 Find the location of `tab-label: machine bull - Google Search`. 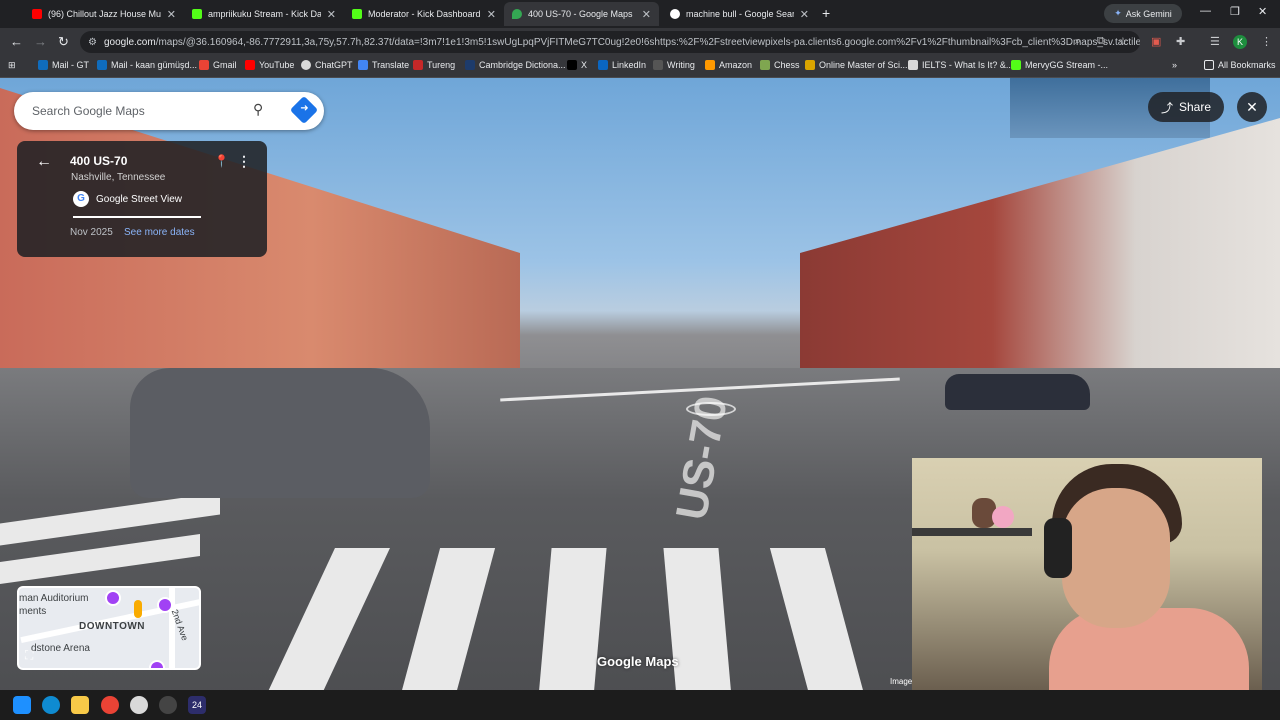

tab-label: machine bull - Google Search is located at coordinates (740, 14).